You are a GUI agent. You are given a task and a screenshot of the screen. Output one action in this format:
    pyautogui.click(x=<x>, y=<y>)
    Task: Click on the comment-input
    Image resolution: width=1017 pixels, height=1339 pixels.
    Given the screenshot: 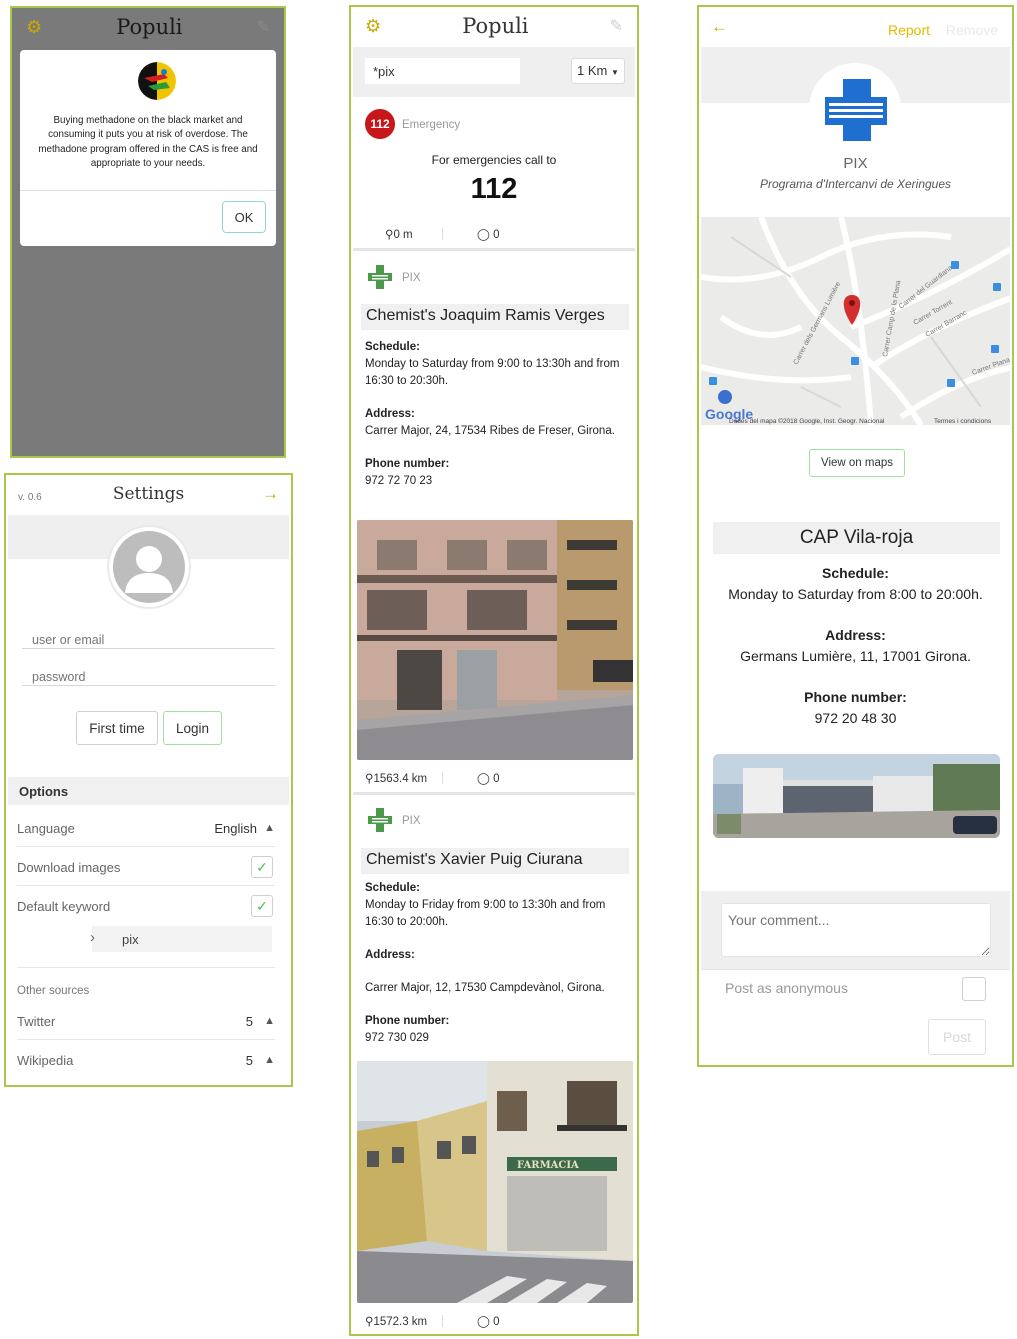 What is the action you would take?
    pyautogui.click(x=856, y=930)
    